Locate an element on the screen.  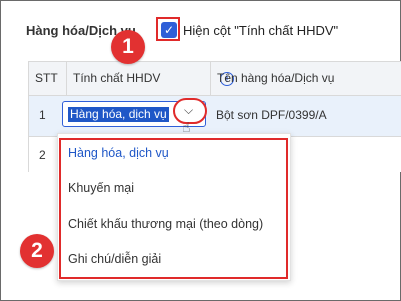
column-header-stt: STT is located at coordinates (46, 78).